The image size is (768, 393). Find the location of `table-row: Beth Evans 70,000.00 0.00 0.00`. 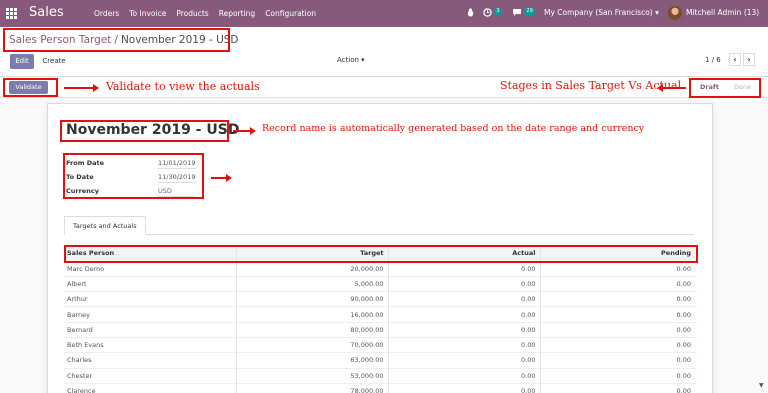

table-row: Beth Evans 70,000.00 0.00 0.00 is located at coordinates (380, 344).